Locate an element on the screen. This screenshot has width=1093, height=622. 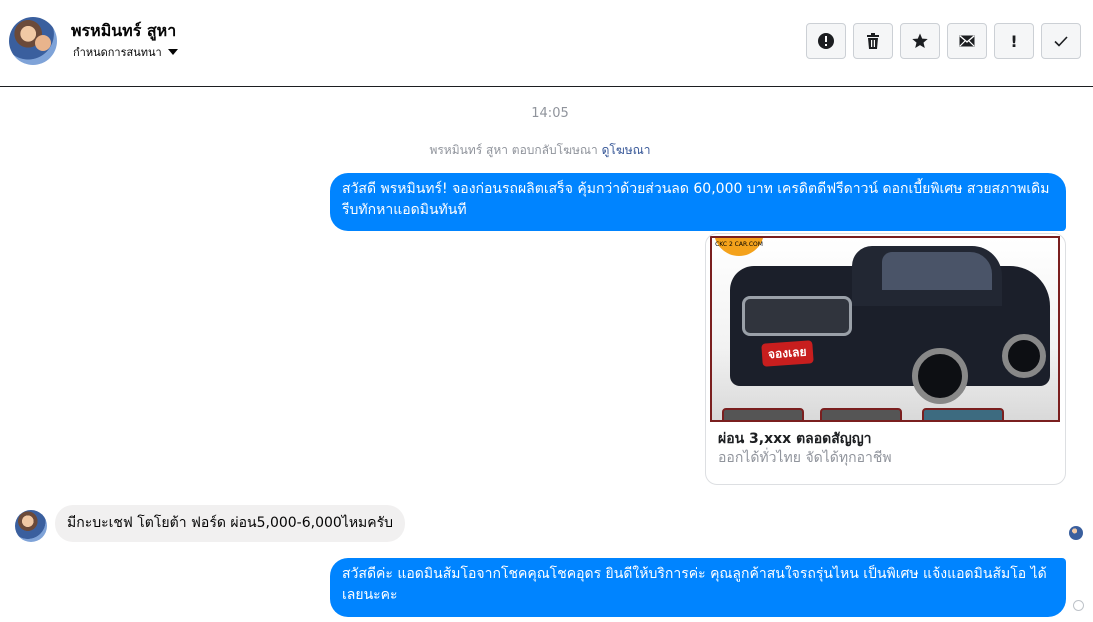
contact-avatar is located at coordinates (33, 41).